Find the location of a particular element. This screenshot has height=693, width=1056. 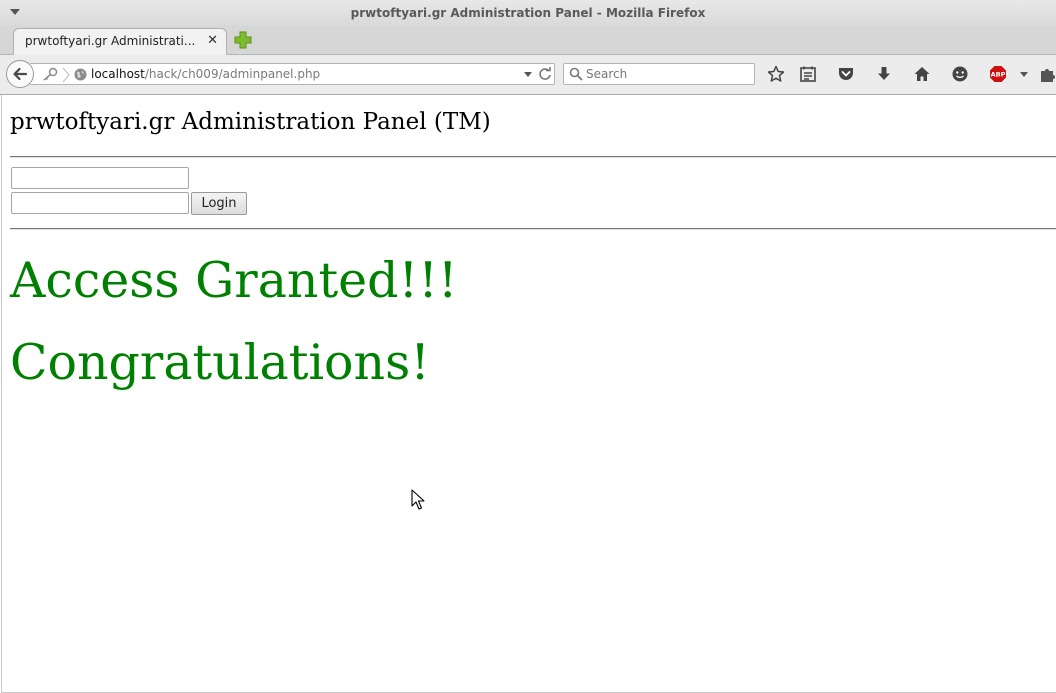

url-host: localhost is located at coordinates (118, 74).